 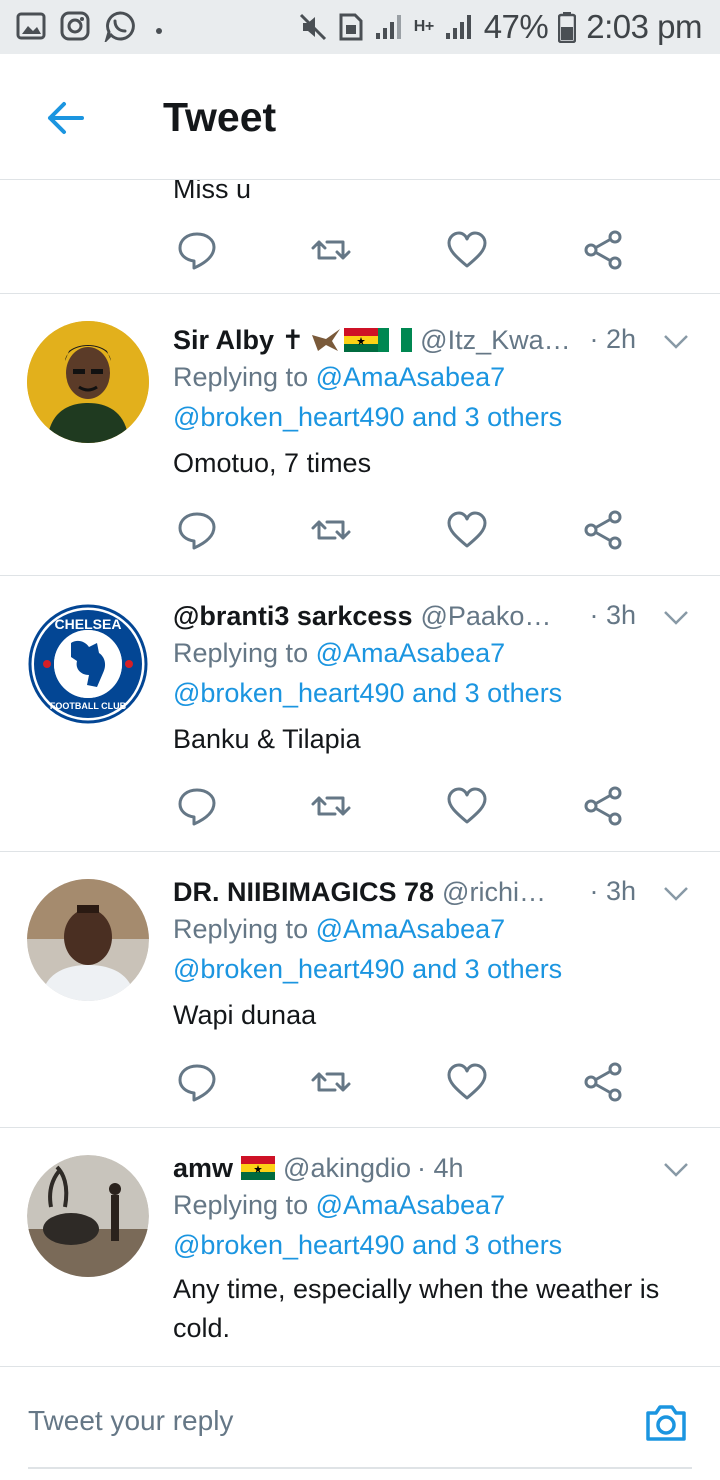 I want to click on partial-tweet: Miss u, so click(x=360, y=237).